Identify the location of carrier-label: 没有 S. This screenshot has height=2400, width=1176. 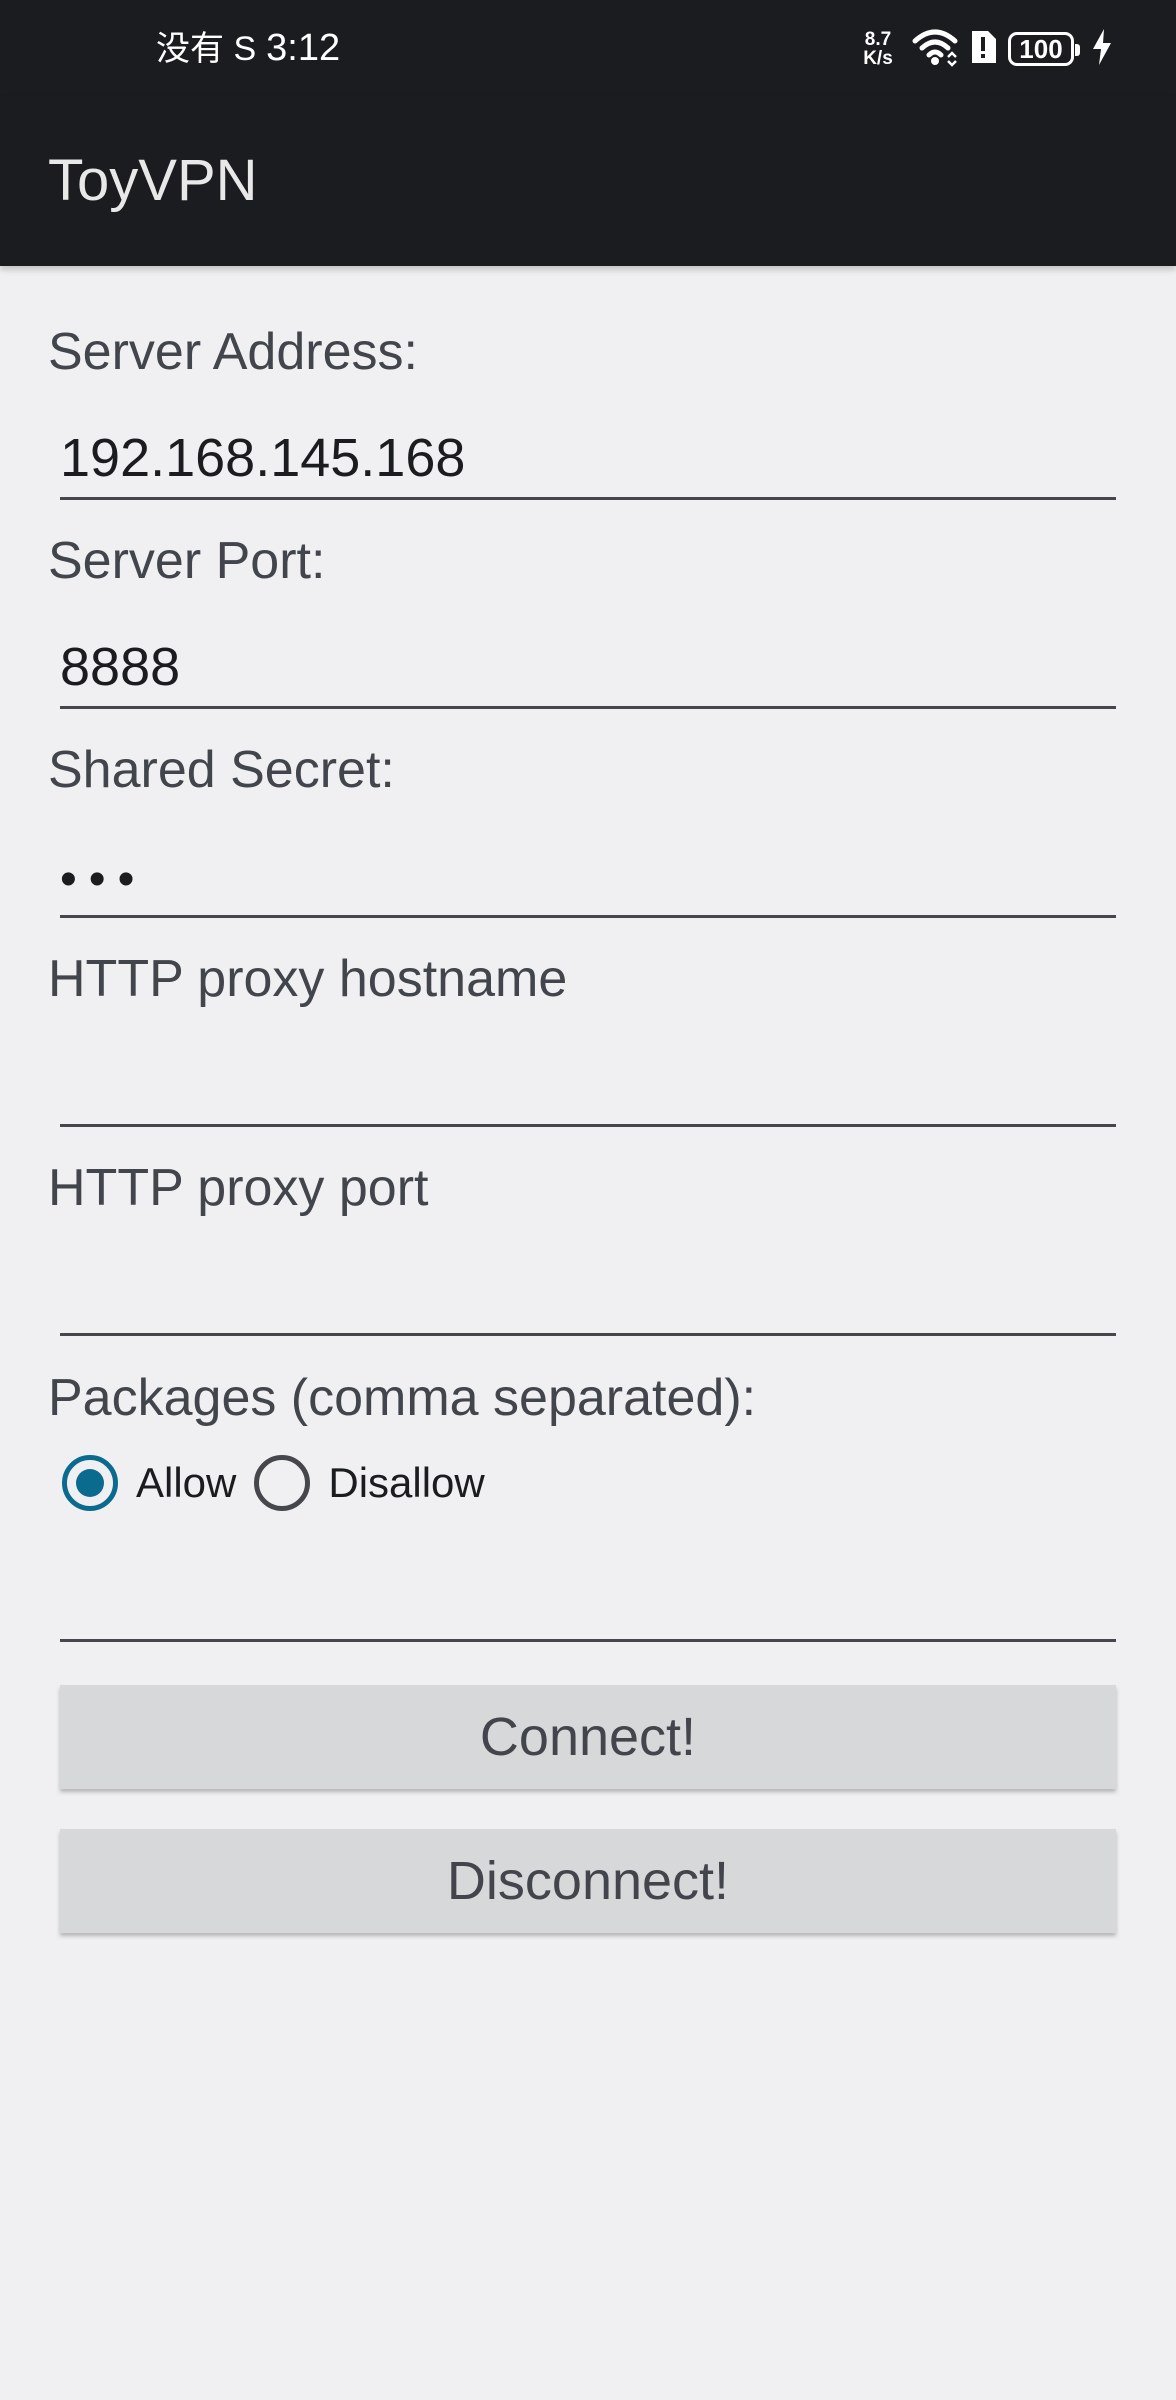
(206, 49).